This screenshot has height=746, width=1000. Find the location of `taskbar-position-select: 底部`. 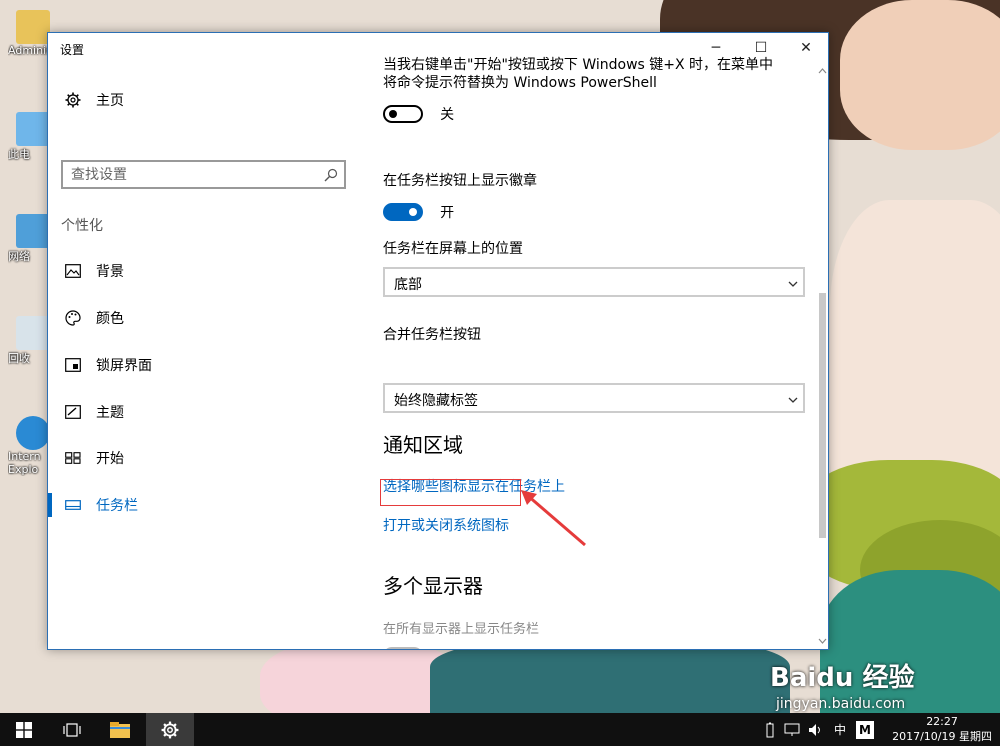

taskbar-position-select: 底部 is located at coordinates (594, 282).